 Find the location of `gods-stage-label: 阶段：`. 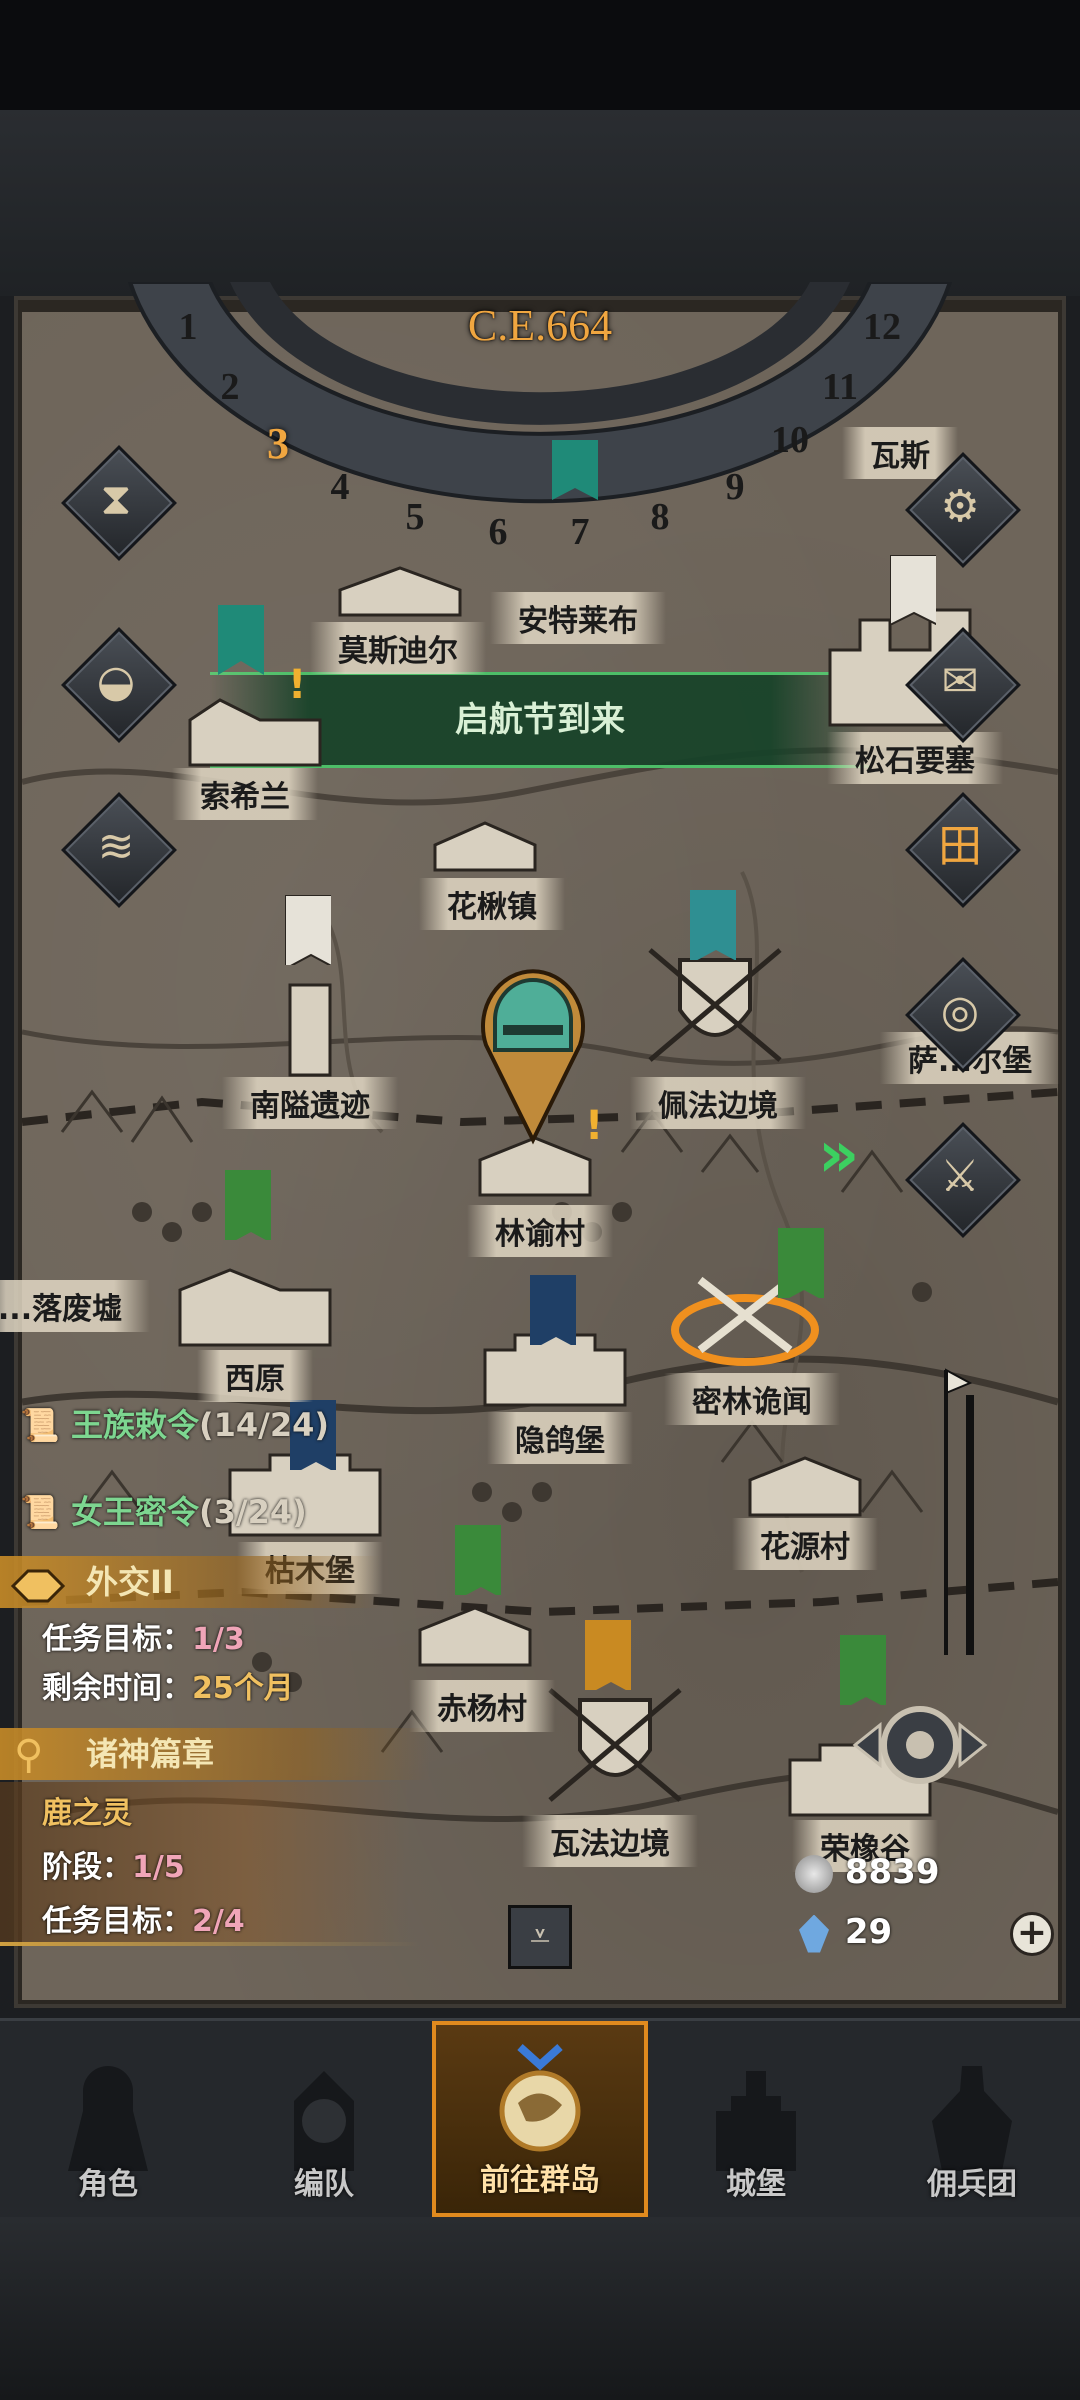

gods-stage-label: 阶段： is located at coordinates (87, 1867).